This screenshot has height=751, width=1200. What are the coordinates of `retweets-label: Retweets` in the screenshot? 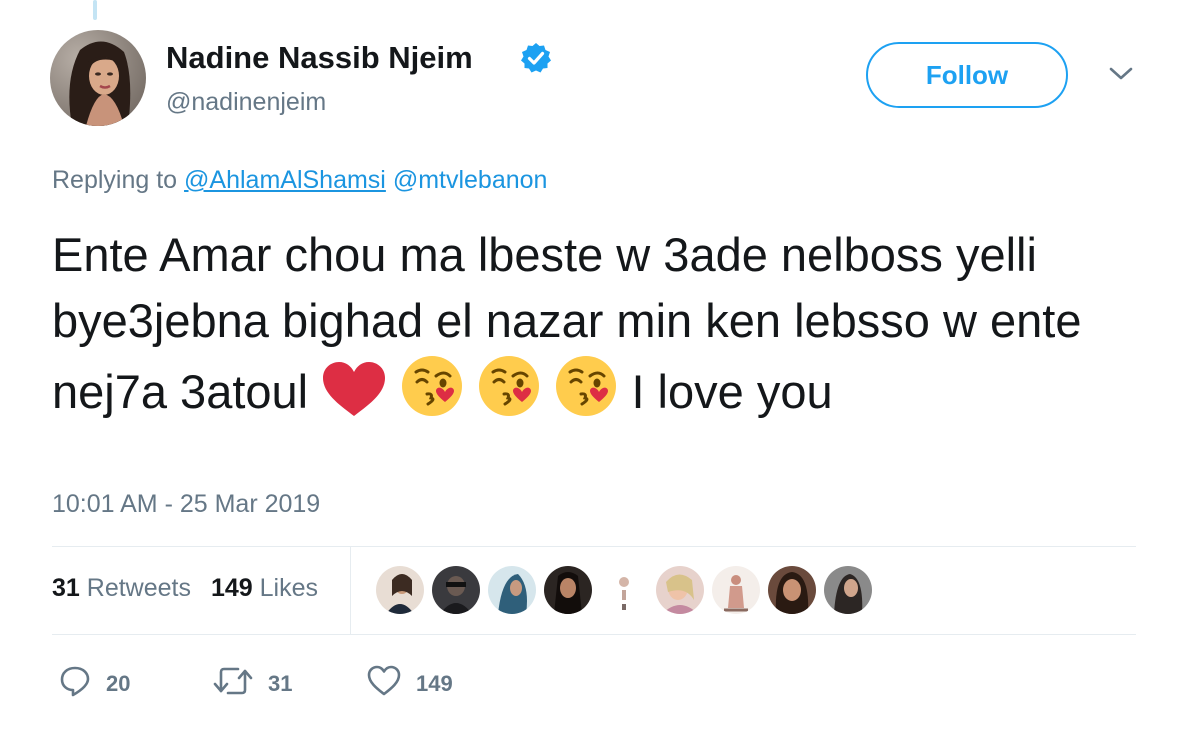 It's located at (138, 588).